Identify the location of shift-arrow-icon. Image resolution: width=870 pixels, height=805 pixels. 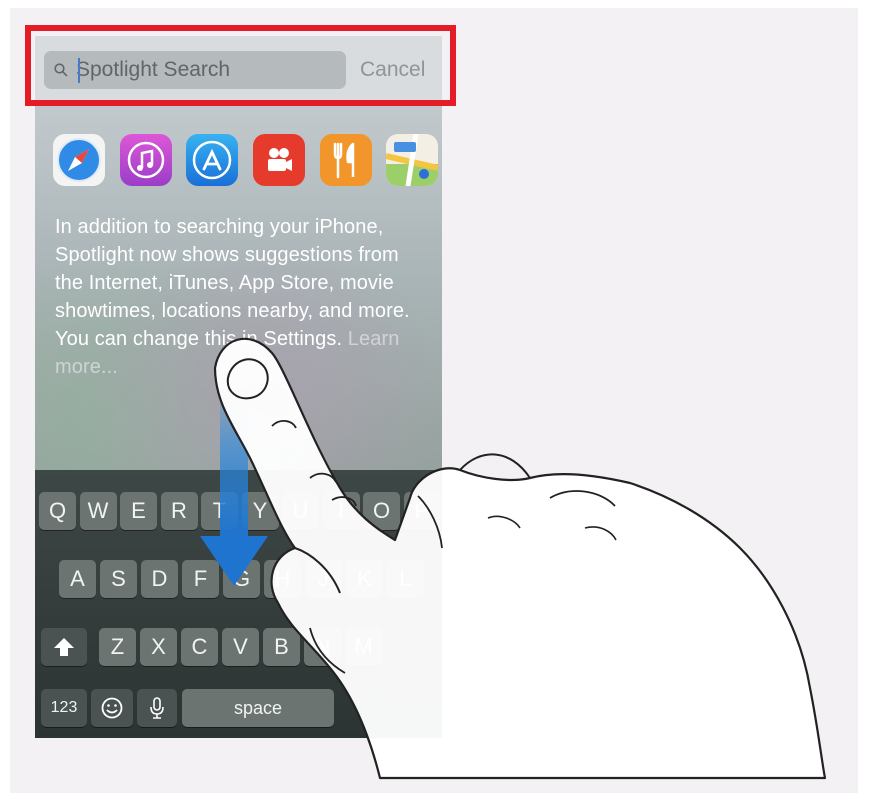
(64, 647).